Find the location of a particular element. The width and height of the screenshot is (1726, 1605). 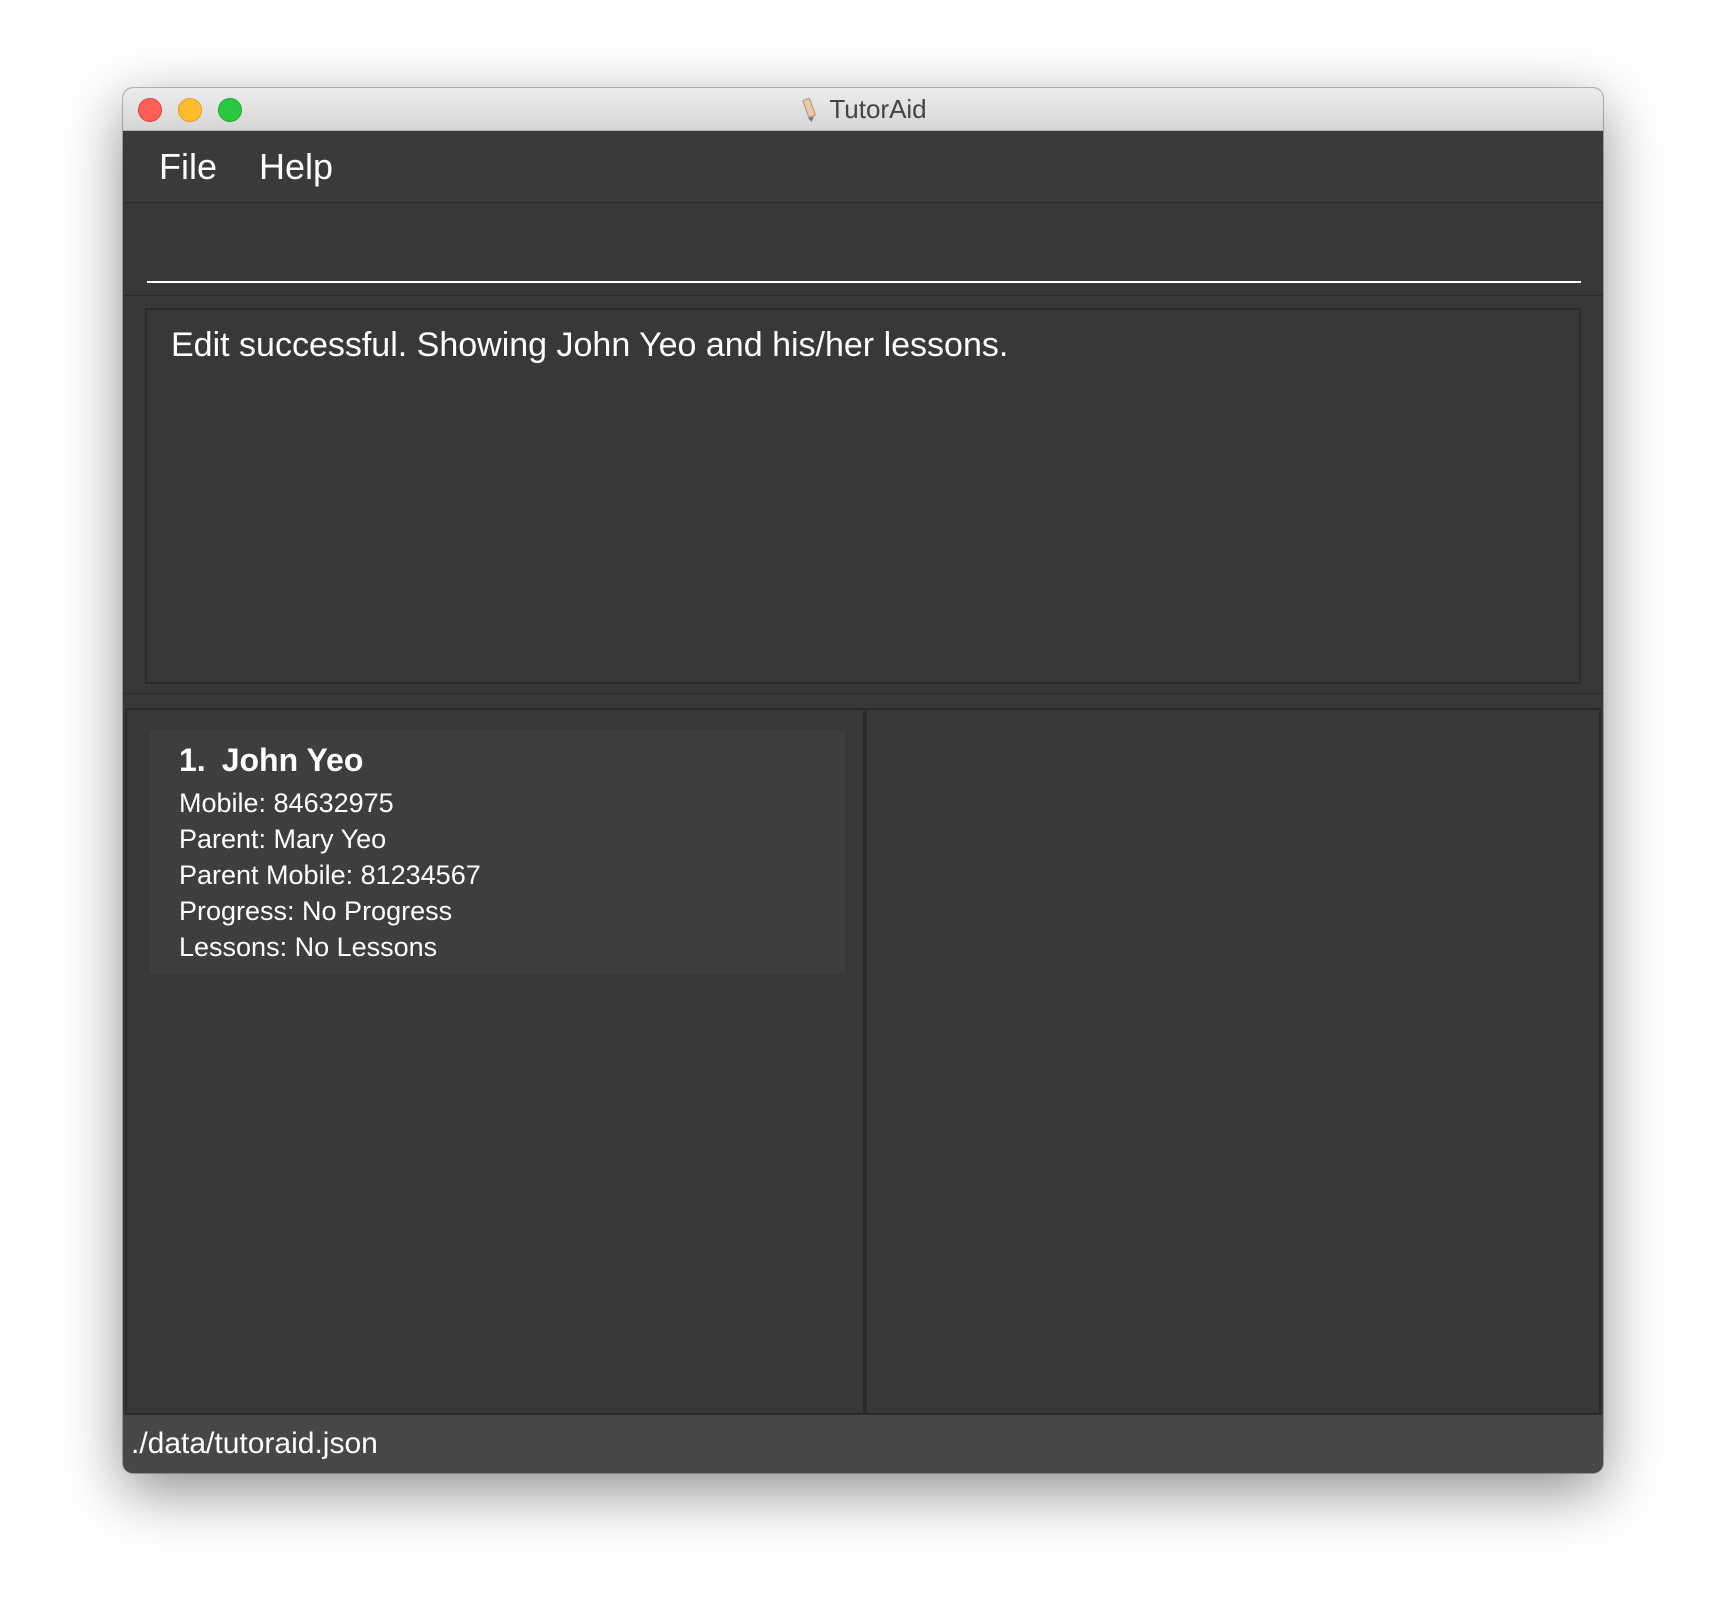

menu-help: Help is located at coordinates (296, 167).